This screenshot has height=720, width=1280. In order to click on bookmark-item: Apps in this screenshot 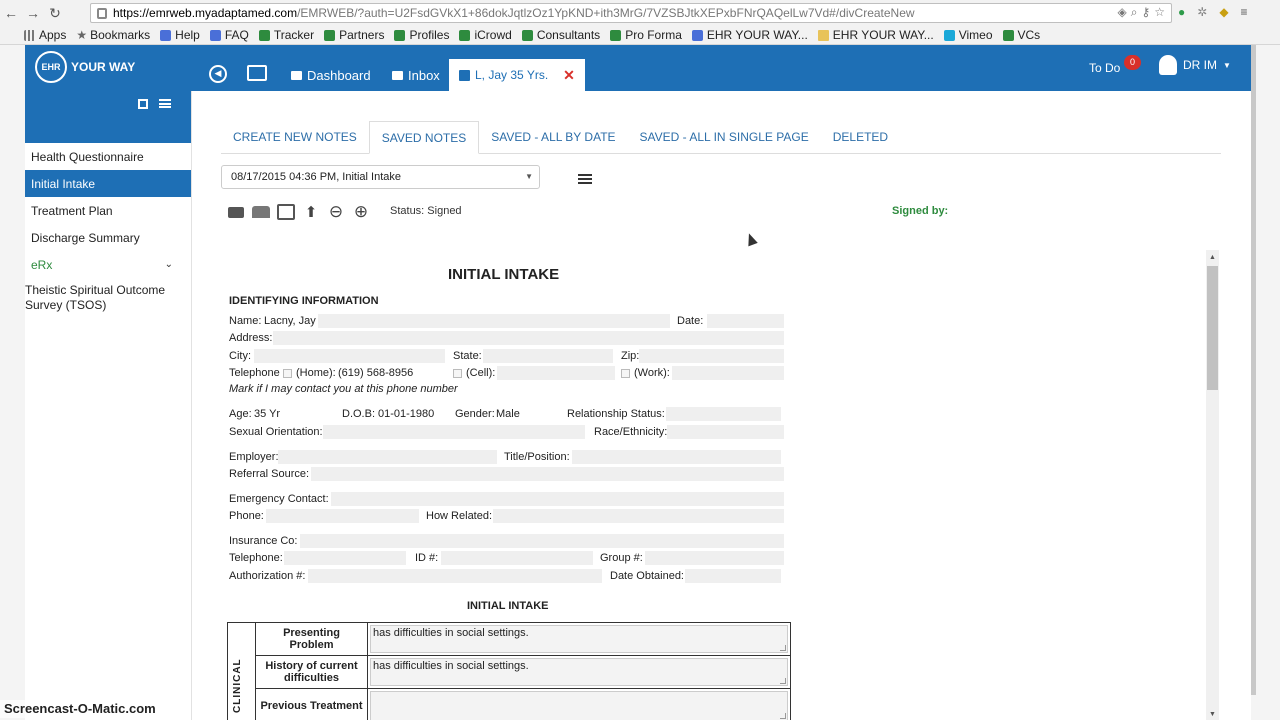, I will do `click(45, 35)`.